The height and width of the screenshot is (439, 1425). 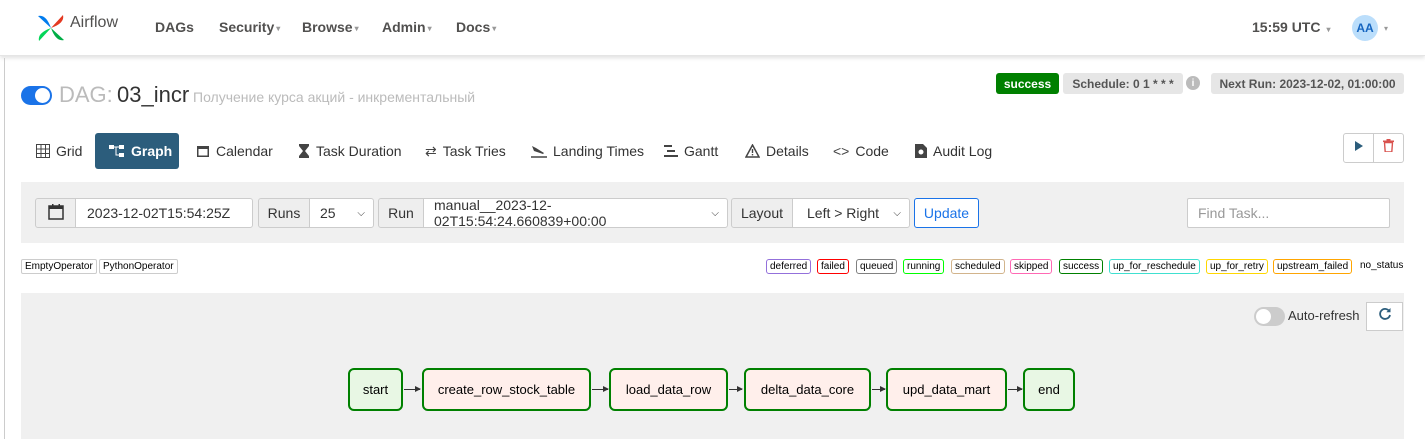 What do you see at coordinates (164, 213) in the screenshot?
I see `base-date-input: 2023-12-02T15:54:25Z` at bounding box center [164, 213].